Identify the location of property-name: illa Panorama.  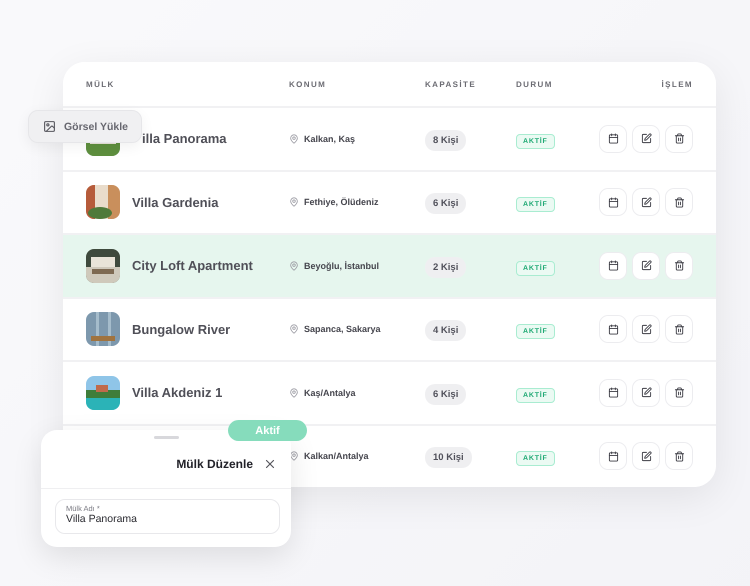
(184, 138).